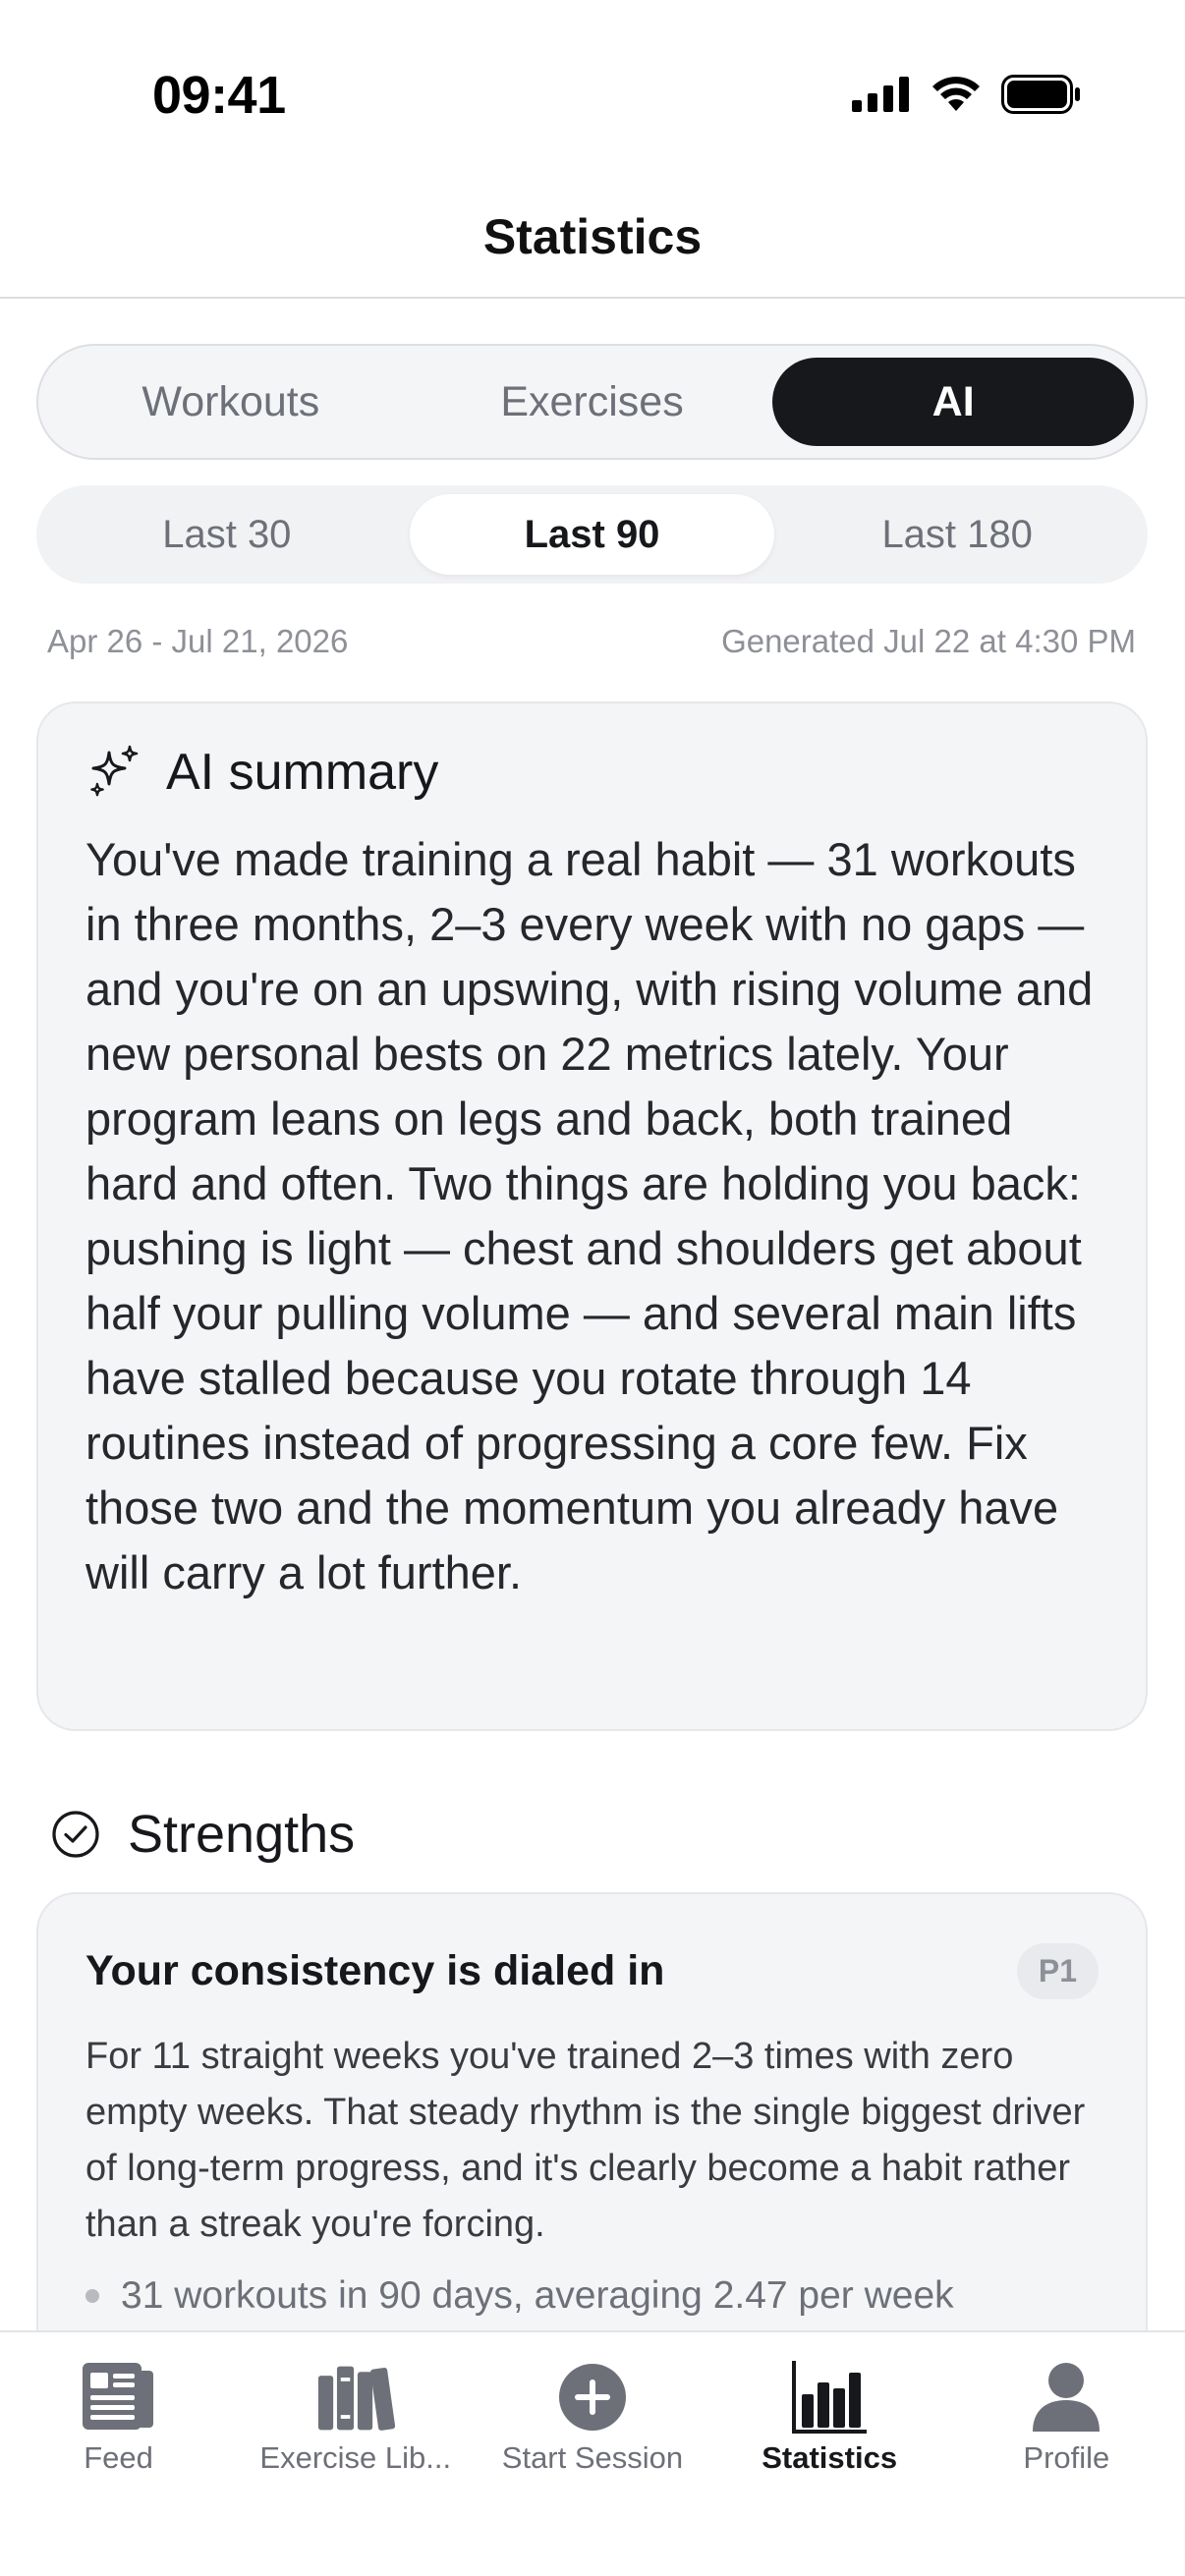 Image resolution: width=1185 pixels, height=2576 pixels. What do you see at coordinates (76, 1834) in the screenshot?
I see `check-circle-icon` at bounding box center [76, 1834].